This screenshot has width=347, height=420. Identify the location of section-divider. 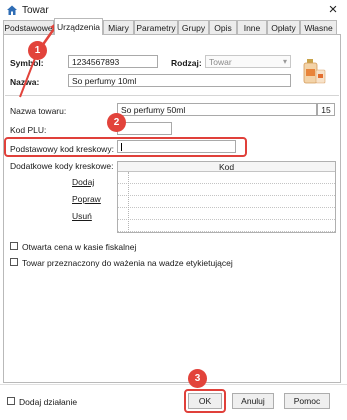
(172, 95).